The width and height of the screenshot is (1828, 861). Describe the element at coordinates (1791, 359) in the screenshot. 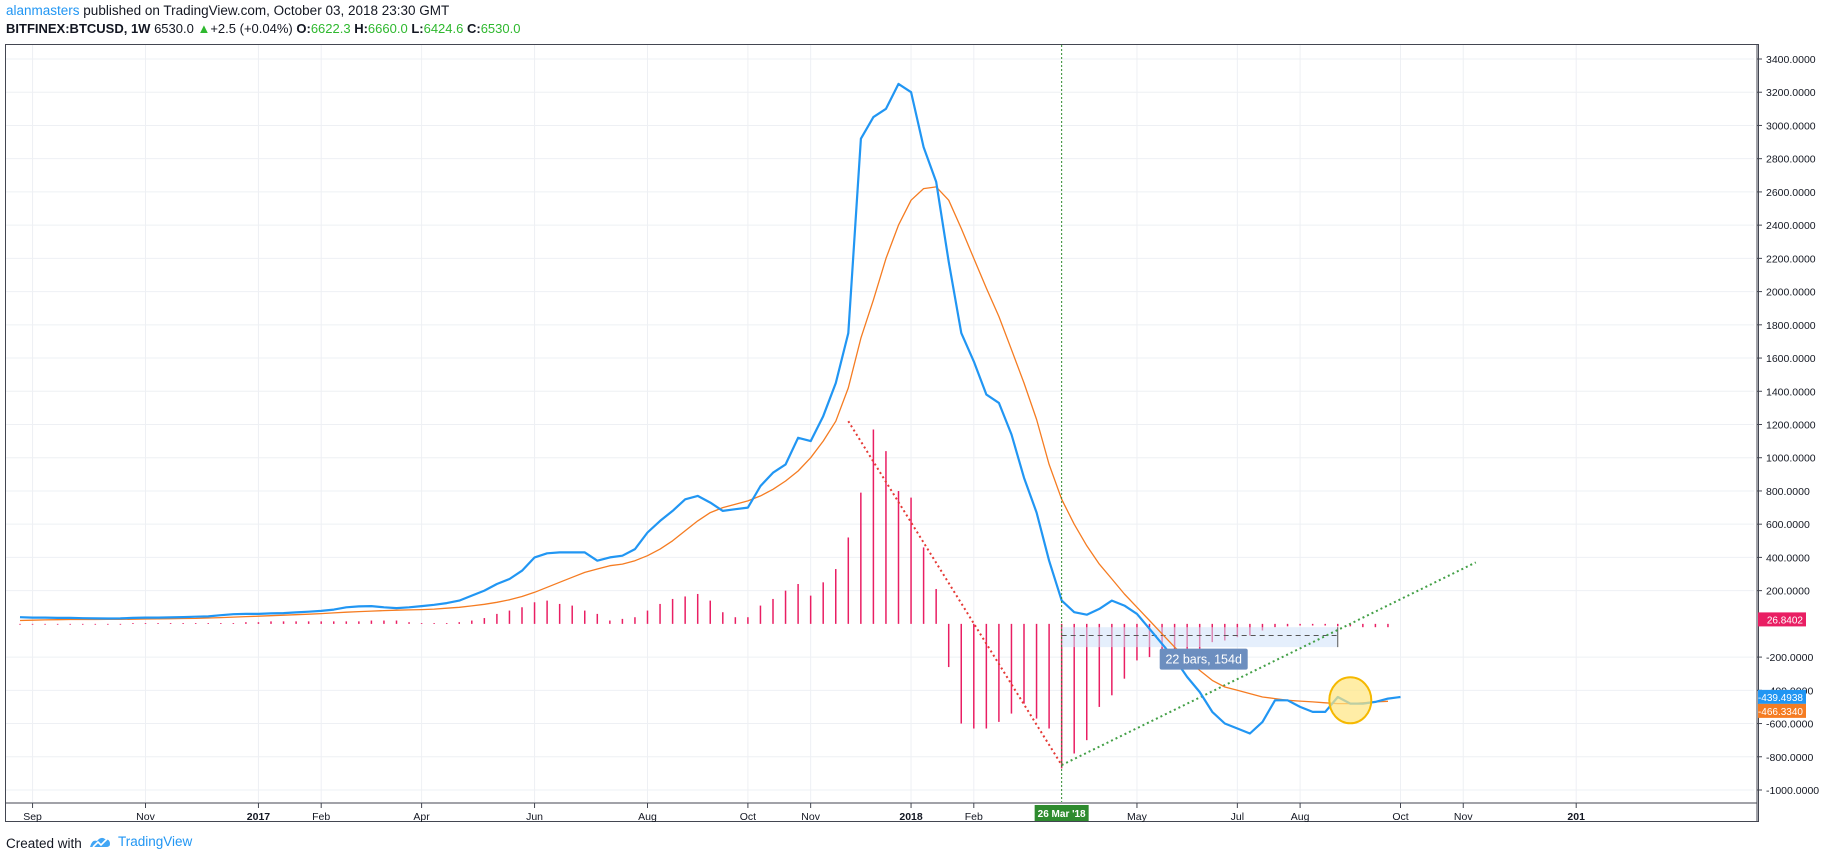

I see `y-tick-label: 1600.0000` at that location.